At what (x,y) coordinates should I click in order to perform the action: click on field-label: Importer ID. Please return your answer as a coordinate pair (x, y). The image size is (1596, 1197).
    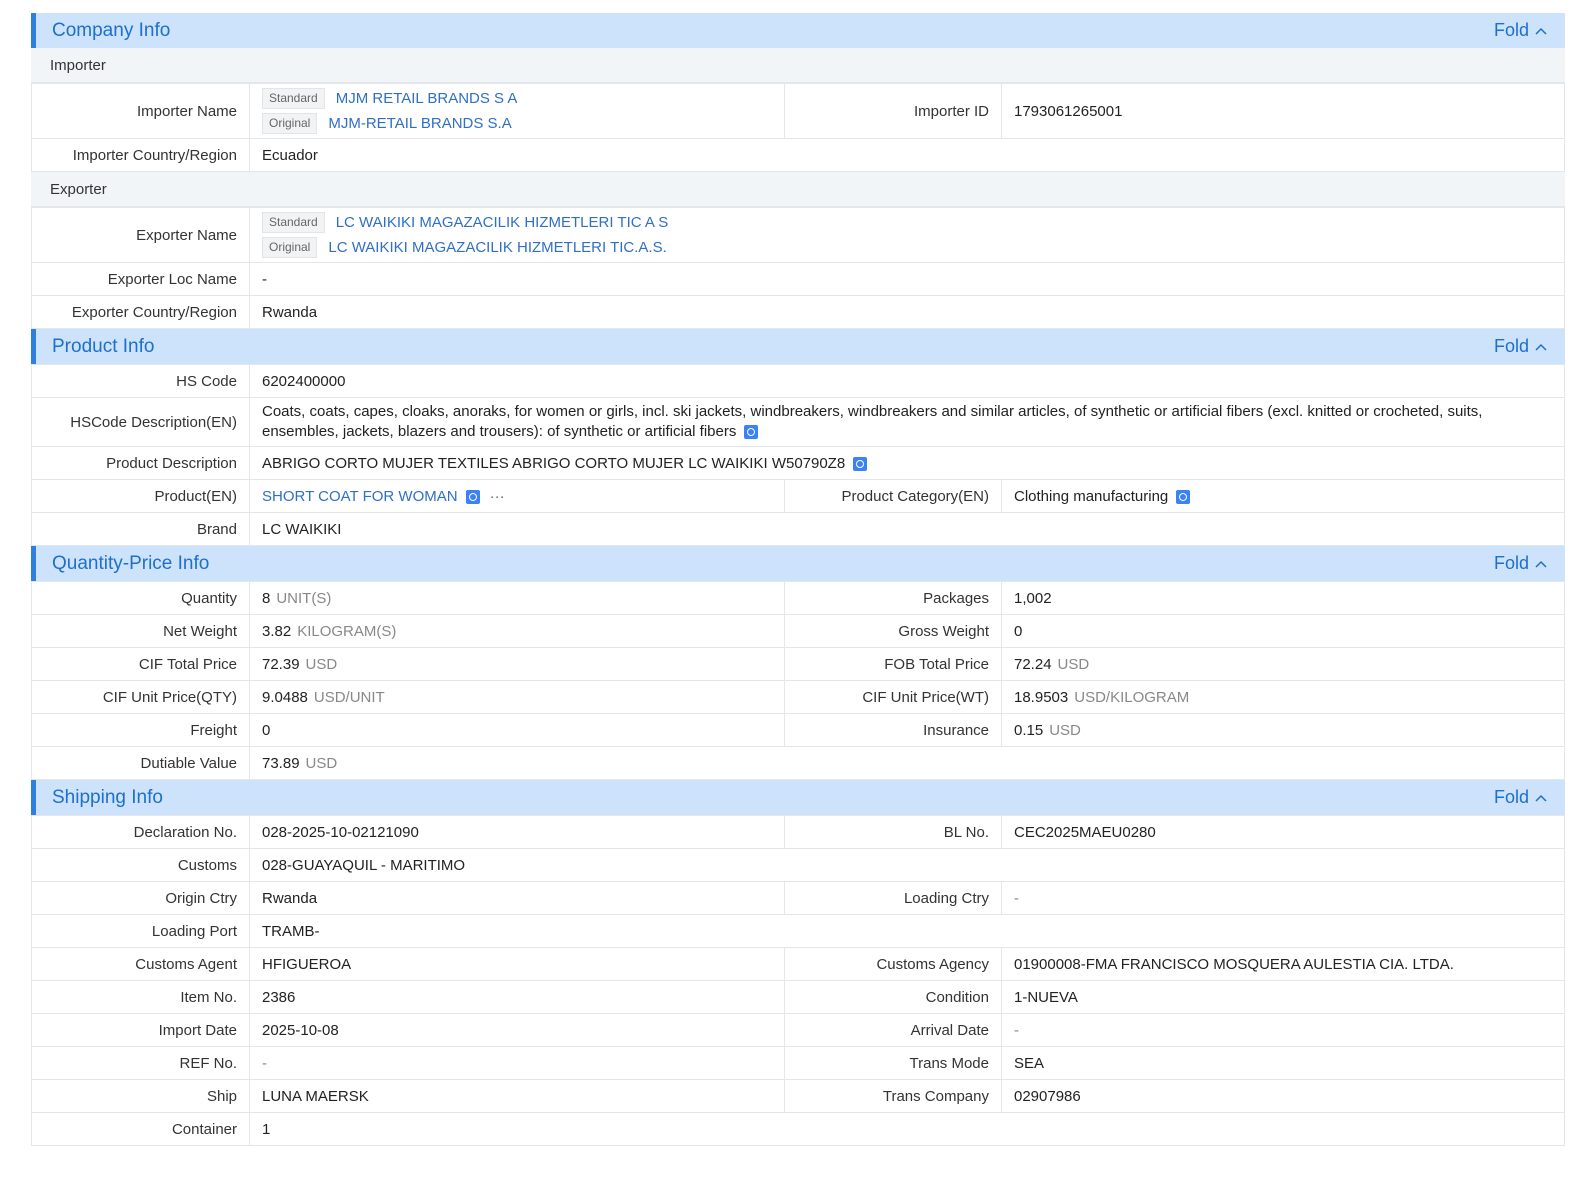
    Looking at the image, I should click on (893, 111).